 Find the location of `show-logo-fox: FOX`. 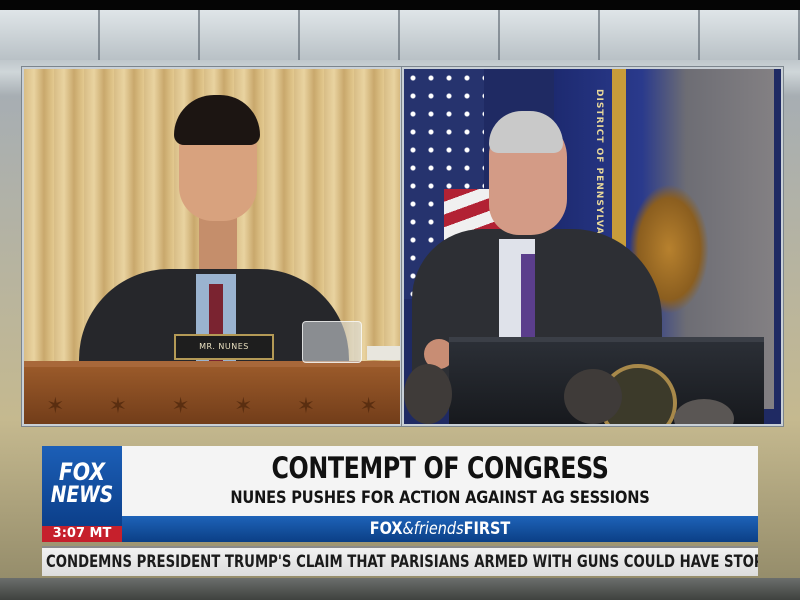

show-logo-fox: FOX is located at coordinates (386, 529).